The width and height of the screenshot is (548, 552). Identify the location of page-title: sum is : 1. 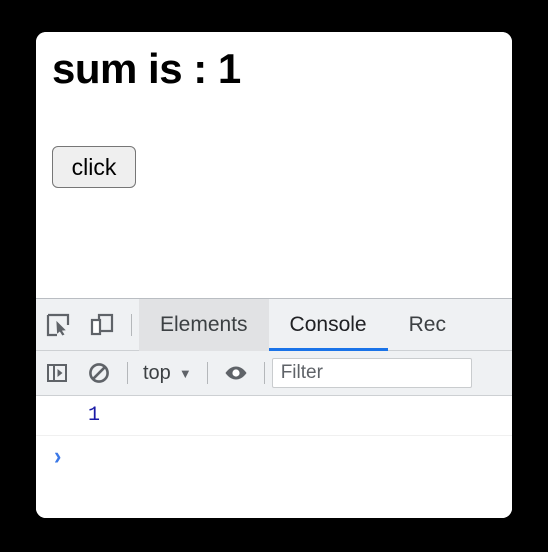
(146, 68).